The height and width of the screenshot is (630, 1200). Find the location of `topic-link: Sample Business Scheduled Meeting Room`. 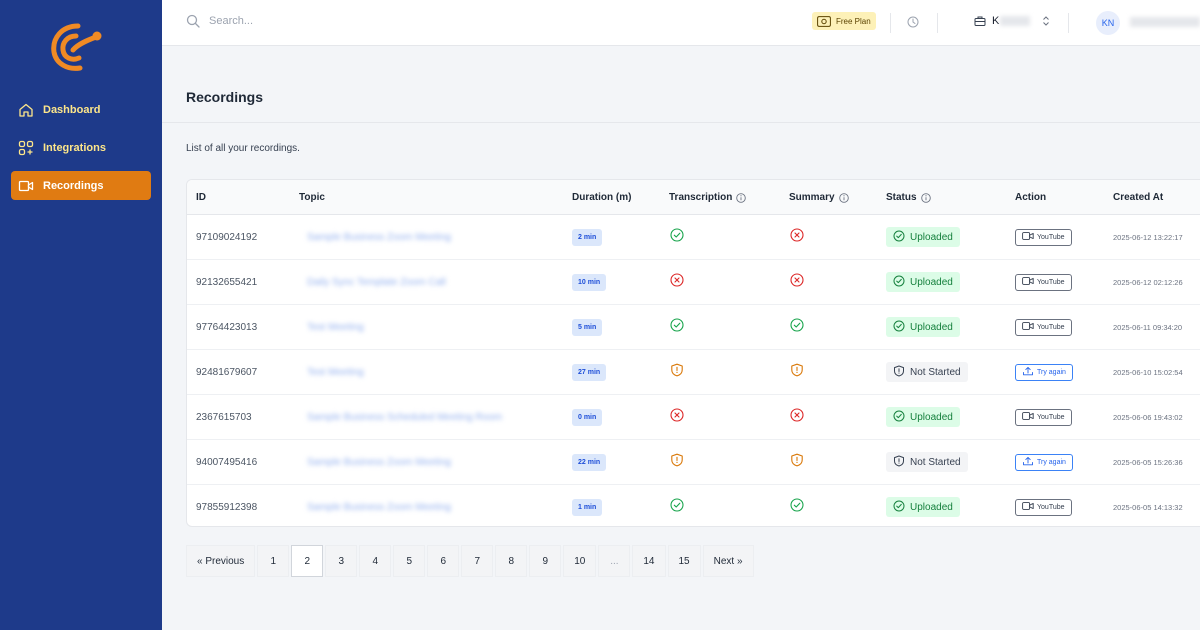

topic-link: Sample Business Scheduled Meeting Room is located at coordinates (404, 417).